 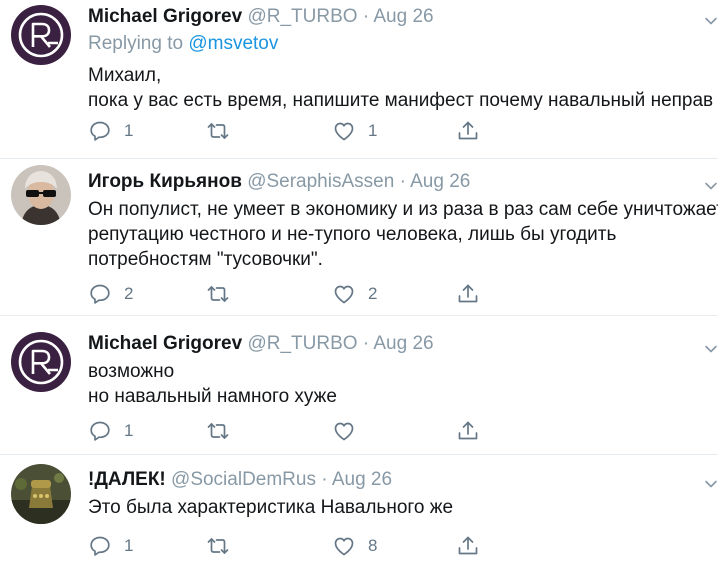 I want to click on tweet-text: возможно но навальный намного хуже, so click(x=212, y=384).